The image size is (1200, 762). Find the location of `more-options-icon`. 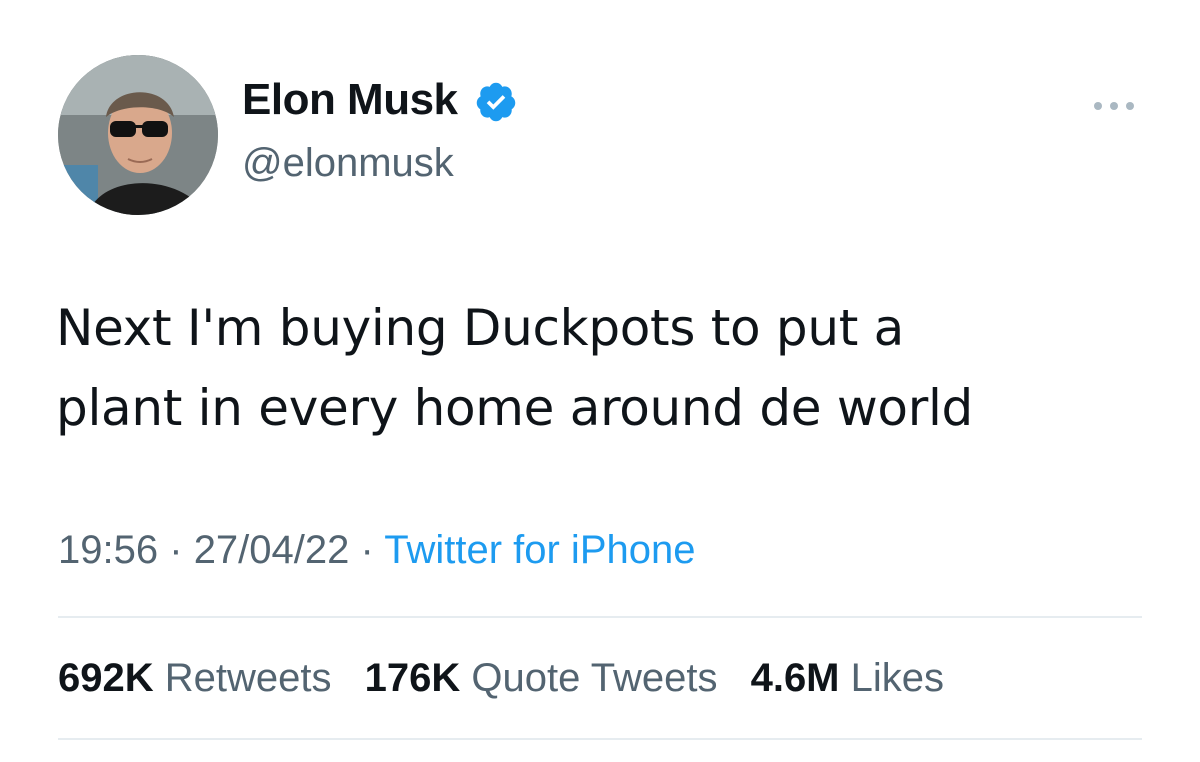

more-options-icon is located at coordinates (1114, 106).